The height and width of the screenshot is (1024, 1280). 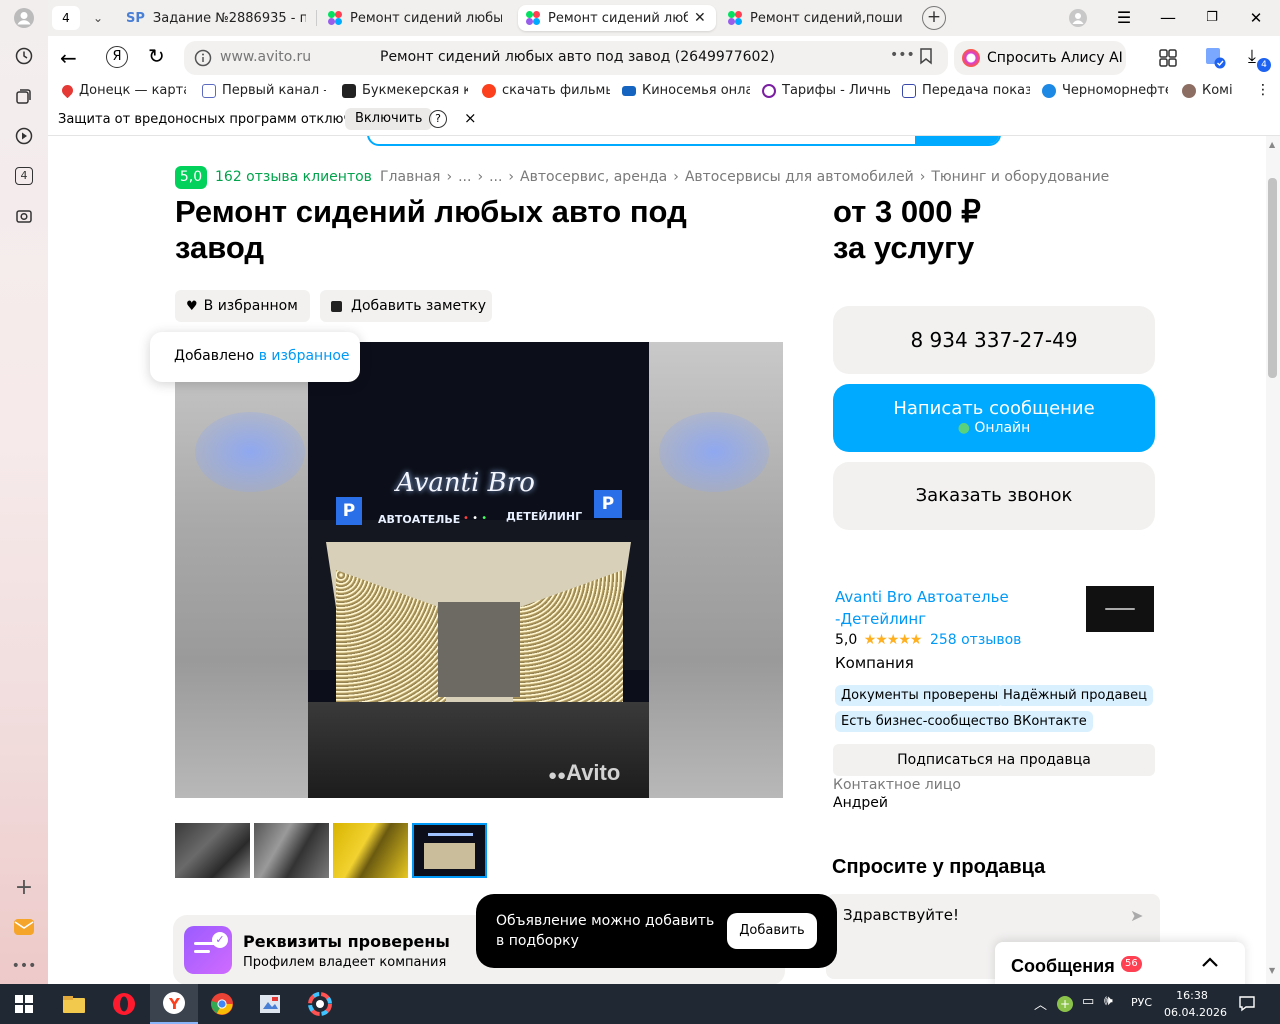 I want to click on back-arrow-icon: ←, so click(x=68, y=58).